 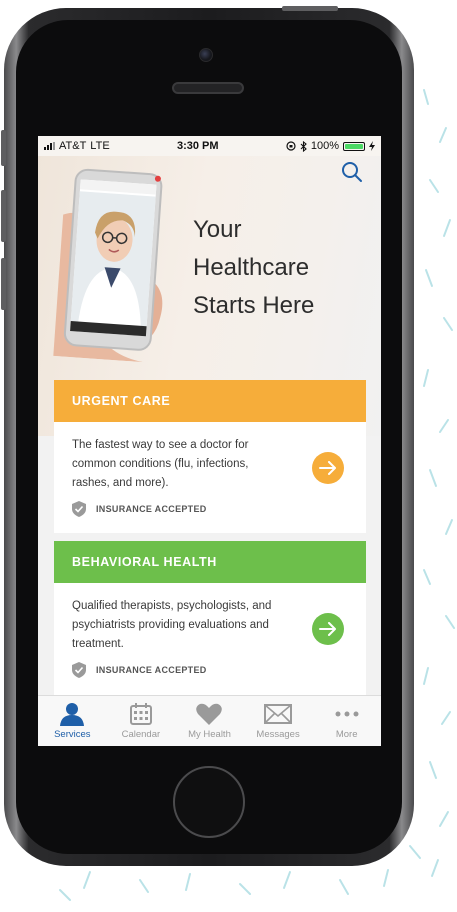 I want to click on status-time: 3:30 PM, so click(x=197, y=146).